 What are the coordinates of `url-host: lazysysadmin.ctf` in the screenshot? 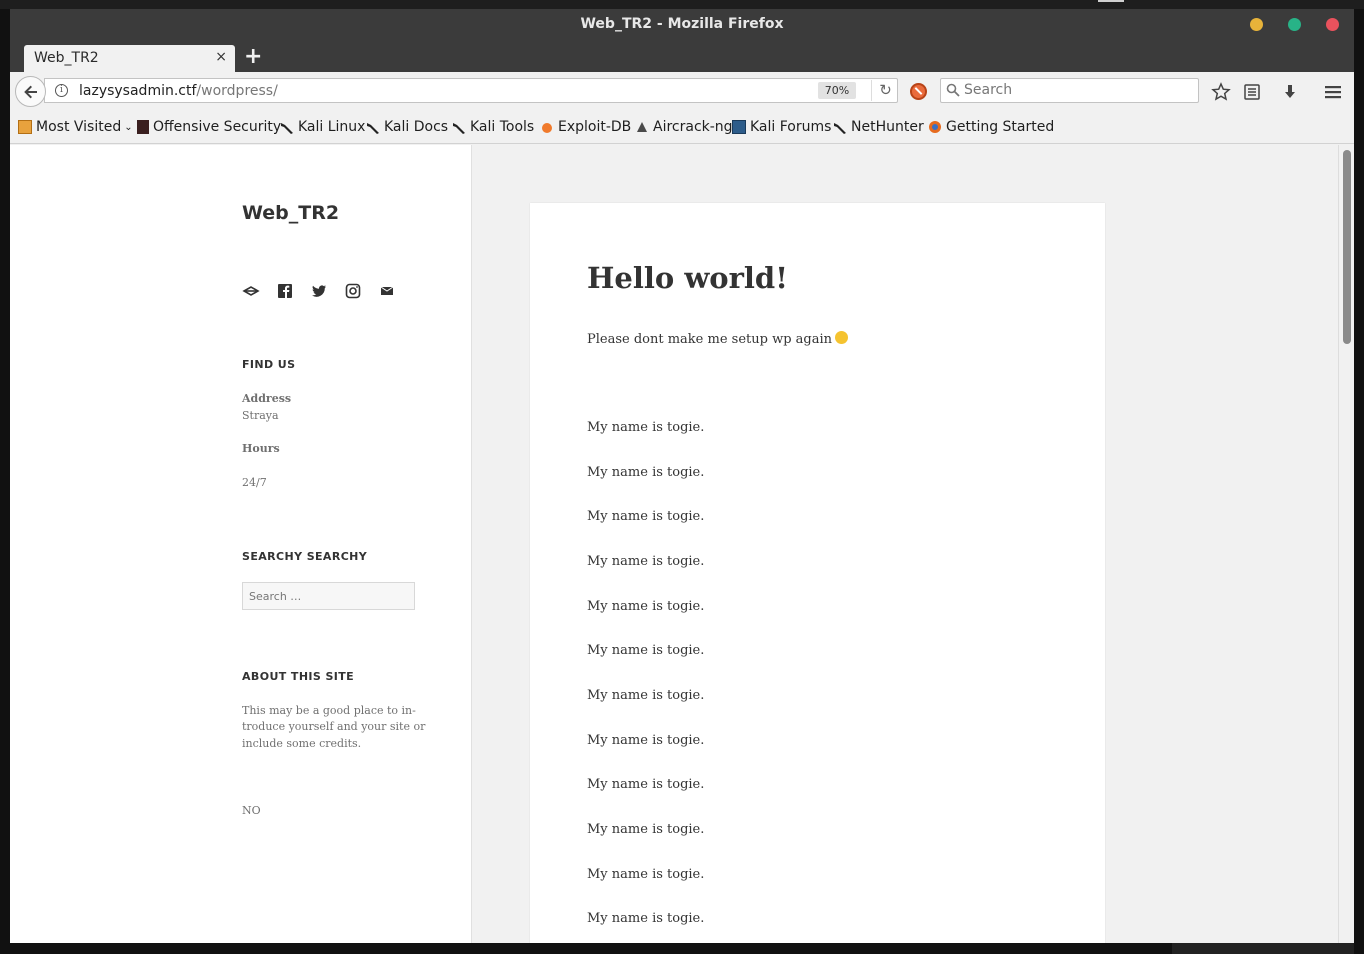 It's located at (138, 91).